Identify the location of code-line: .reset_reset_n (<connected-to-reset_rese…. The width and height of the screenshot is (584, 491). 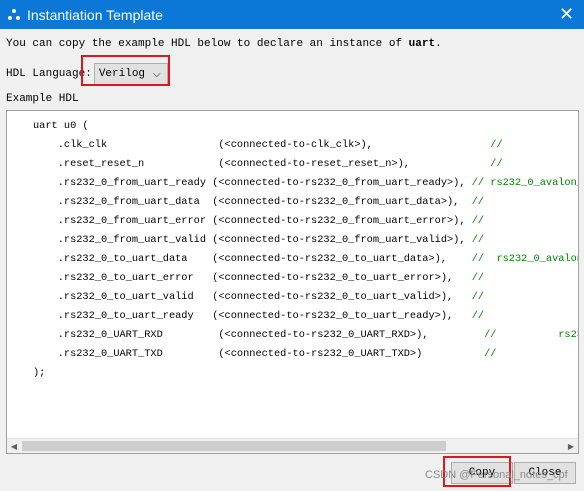
(305, 164).